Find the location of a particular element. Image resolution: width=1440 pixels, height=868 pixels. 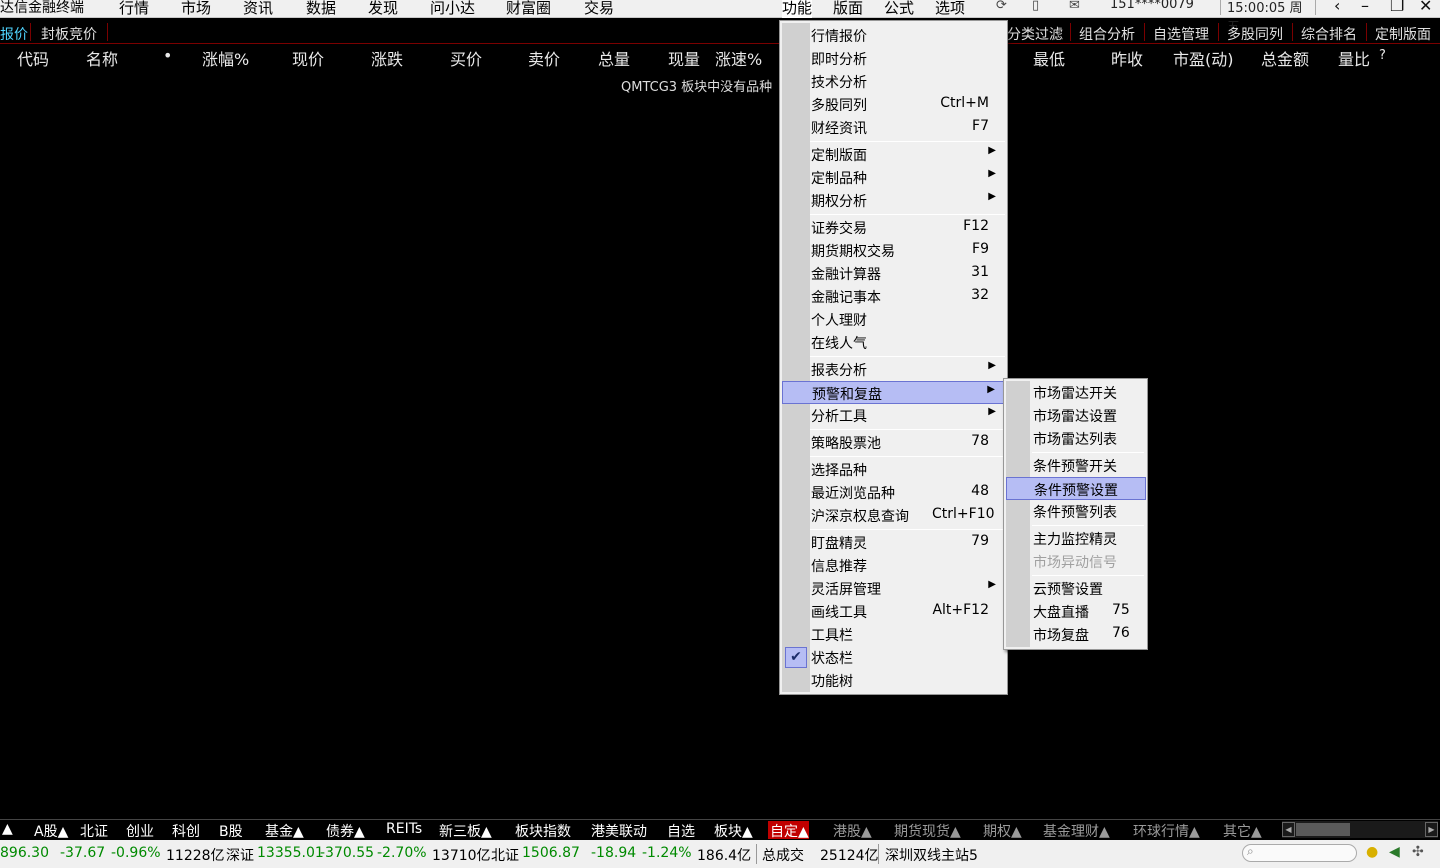

tab-custom-layout: 定制版面 is located at coordinates (1403, 34).